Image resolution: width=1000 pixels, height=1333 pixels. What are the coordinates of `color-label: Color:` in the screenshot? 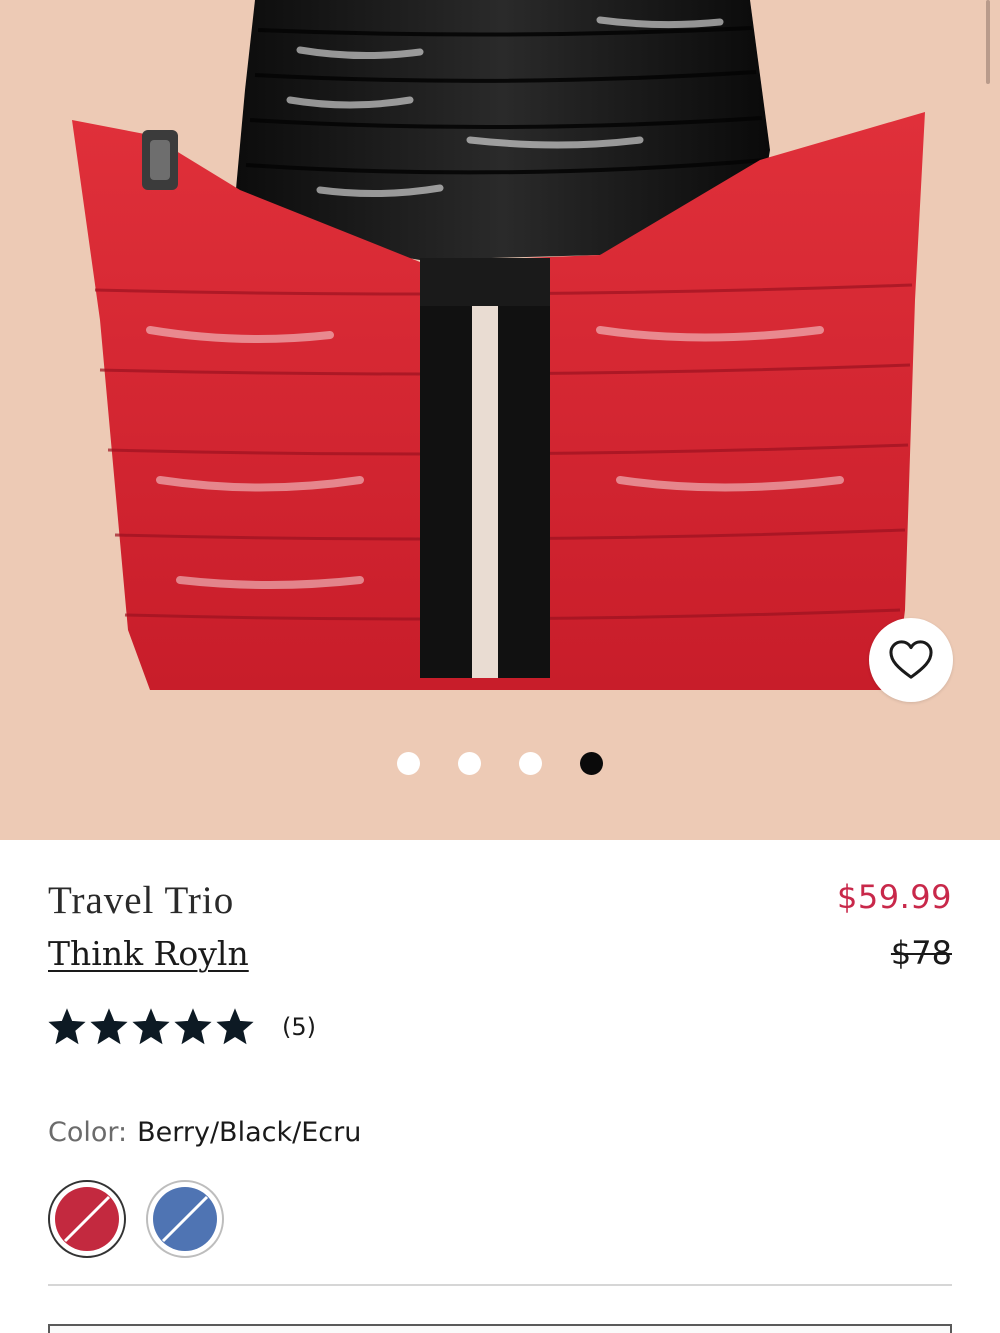 It's located at (88, 1132).